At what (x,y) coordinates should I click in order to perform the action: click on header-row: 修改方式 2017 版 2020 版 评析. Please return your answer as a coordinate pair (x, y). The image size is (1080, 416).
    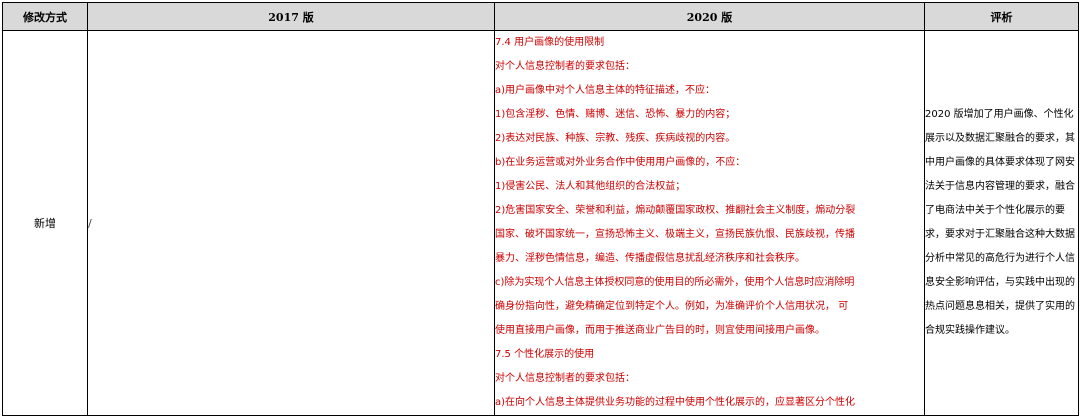
    Looking at the image, I should click on (540, 16).